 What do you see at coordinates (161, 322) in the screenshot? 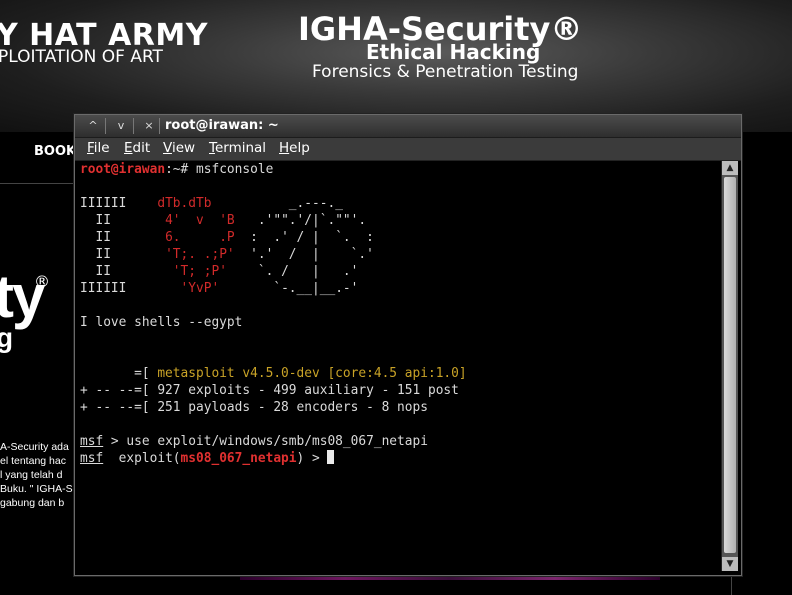
I see `tagline: I love shells --egypt` at bounding box center [161, 322].